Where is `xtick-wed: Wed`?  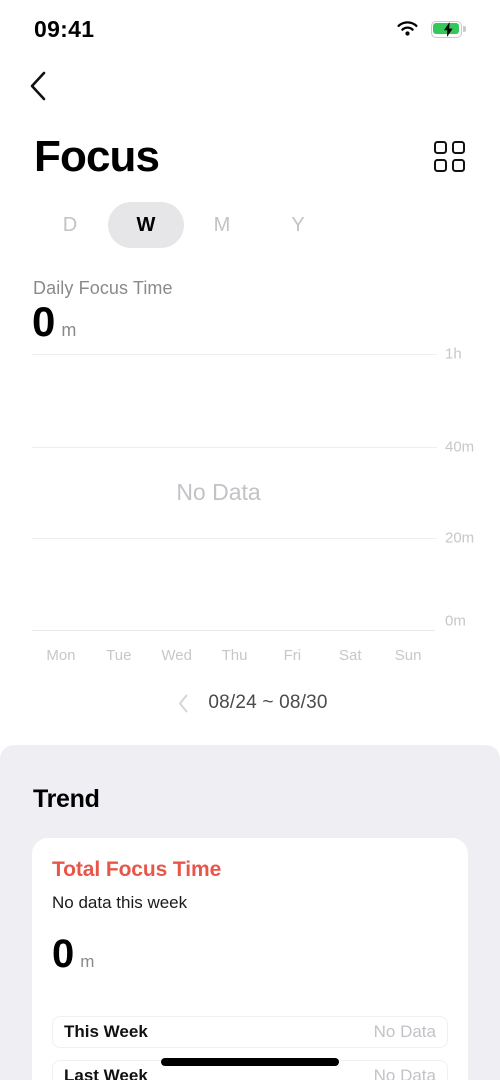 xtick-wed: Wed is located at coordinates (176, 655).